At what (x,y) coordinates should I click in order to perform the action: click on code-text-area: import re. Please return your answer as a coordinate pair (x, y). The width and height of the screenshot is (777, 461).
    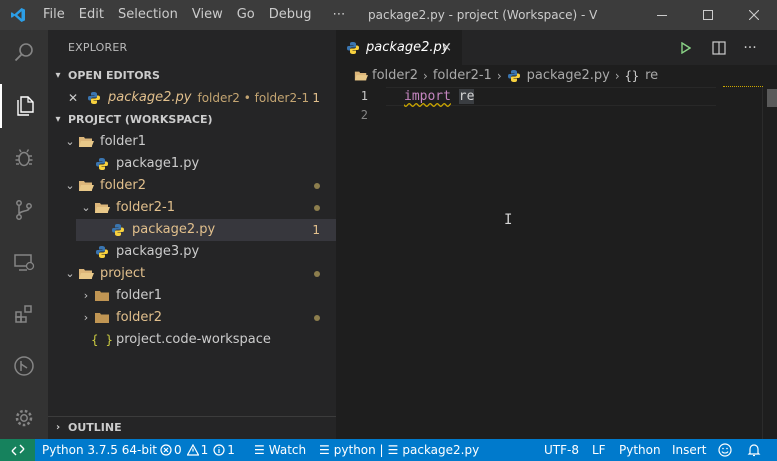
    Looking at the image, I should click on (439, 106).